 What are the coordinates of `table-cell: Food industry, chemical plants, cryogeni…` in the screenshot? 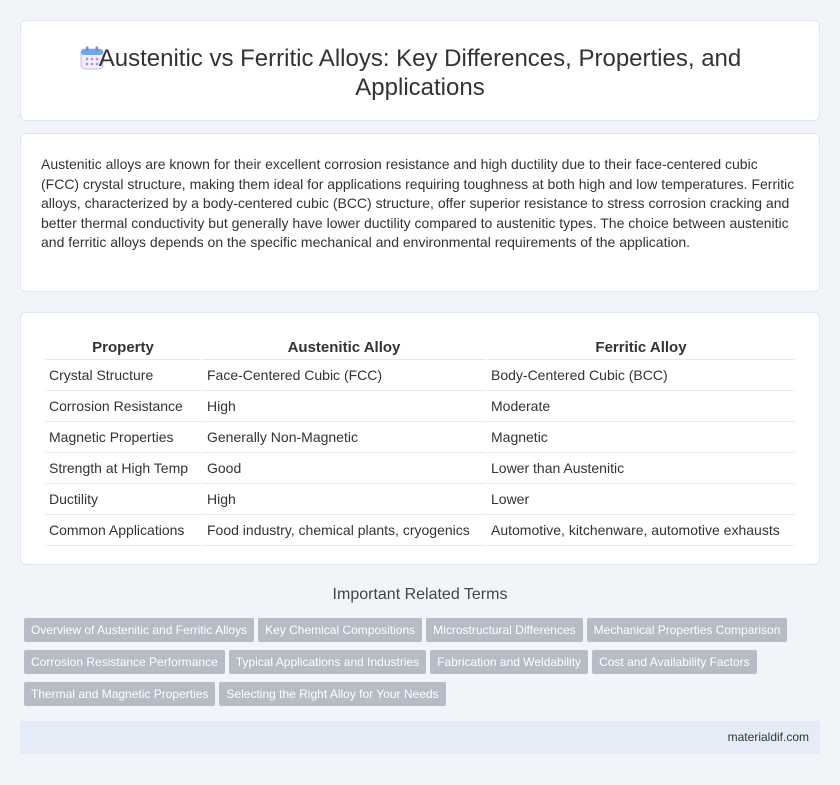 It's located at (344, 530).